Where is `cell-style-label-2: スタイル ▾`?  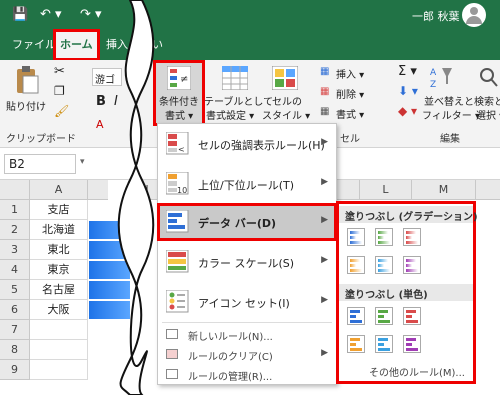 cell-style-label-2: スタイル ▾ is located at coordinates (286, 114).